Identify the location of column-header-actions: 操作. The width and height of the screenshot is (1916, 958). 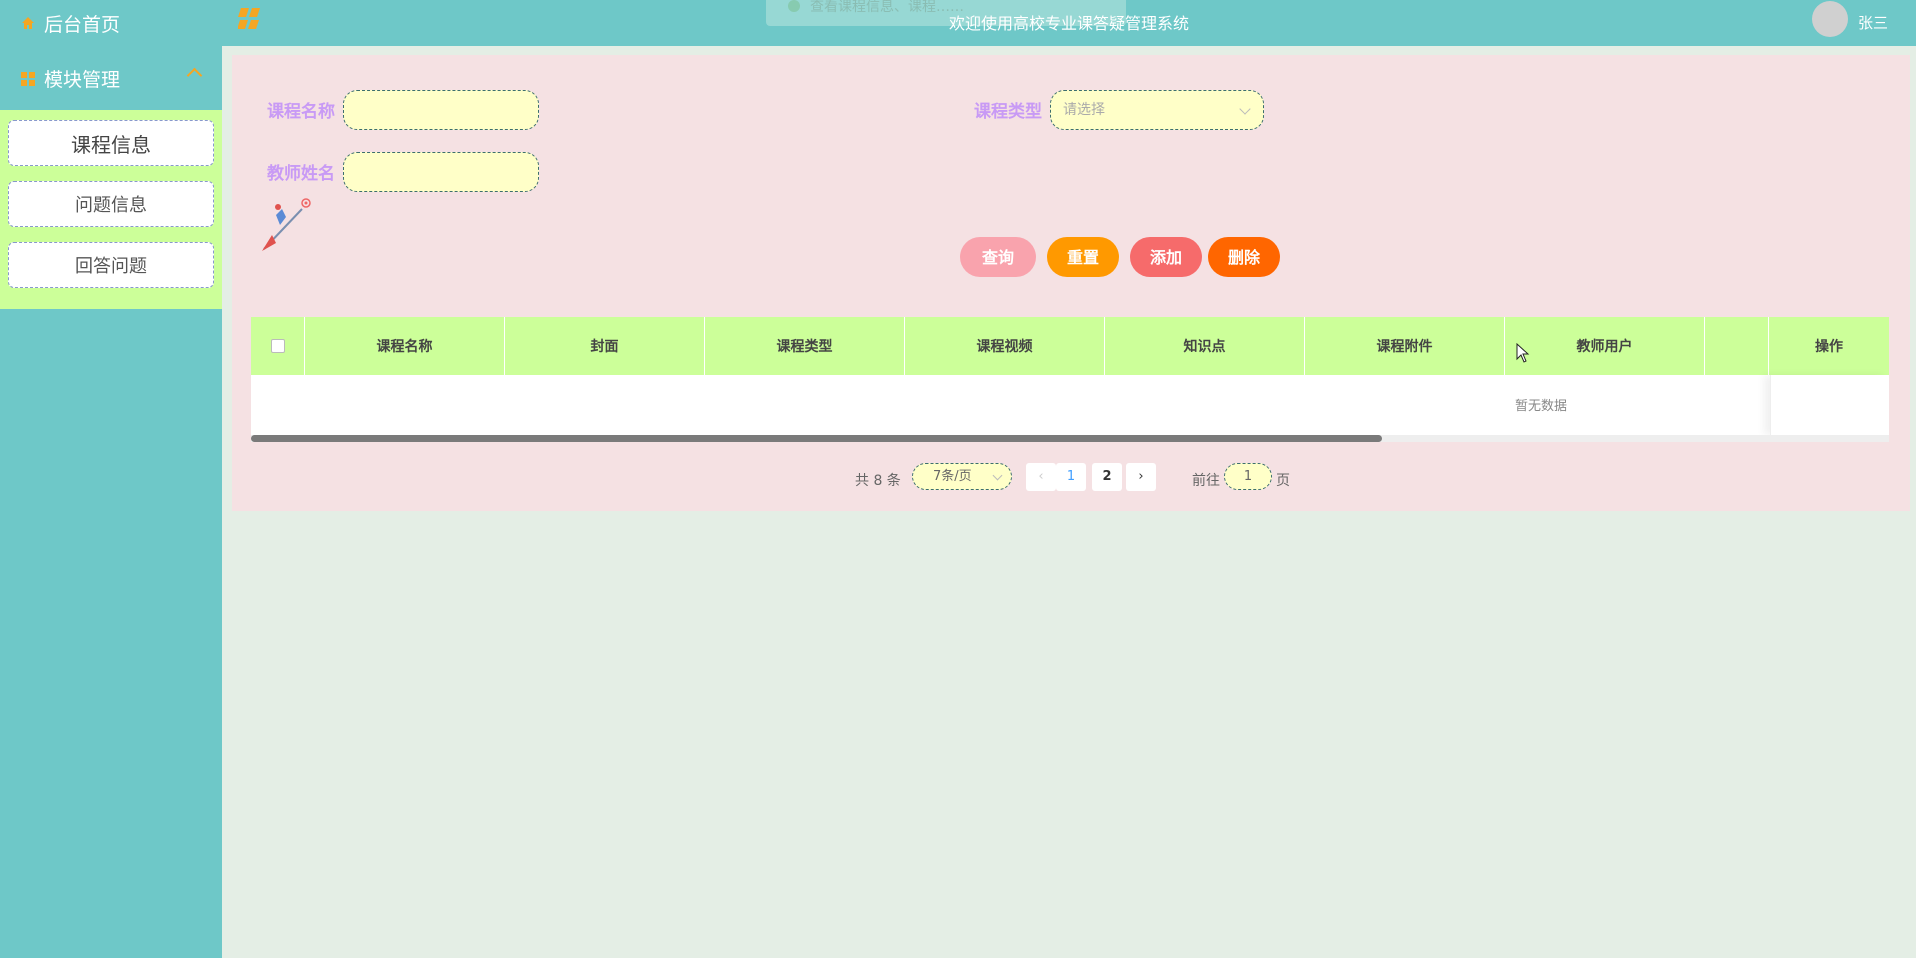
(1829, 346).